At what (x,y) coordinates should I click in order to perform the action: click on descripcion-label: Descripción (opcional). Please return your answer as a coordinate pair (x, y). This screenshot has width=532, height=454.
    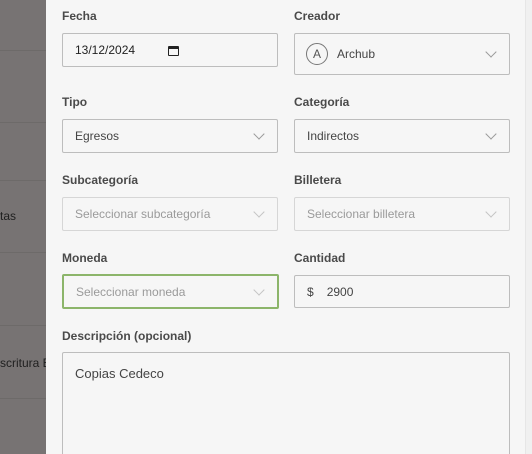
    Looking at the image, I should click on (127, 336).